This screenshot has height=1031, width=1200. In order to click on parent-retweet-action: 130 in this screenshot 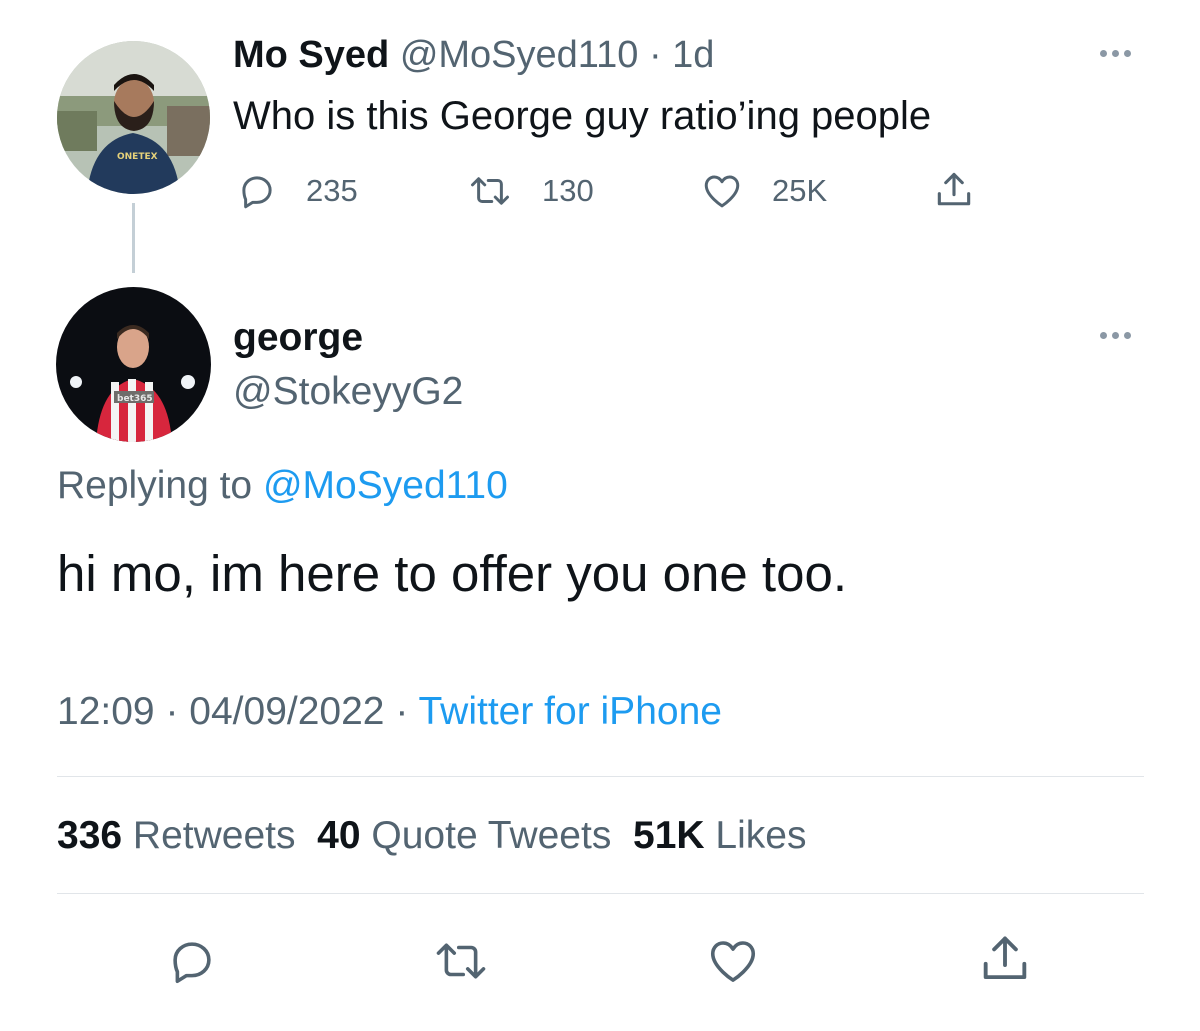, I will do `click(530, 191)`.